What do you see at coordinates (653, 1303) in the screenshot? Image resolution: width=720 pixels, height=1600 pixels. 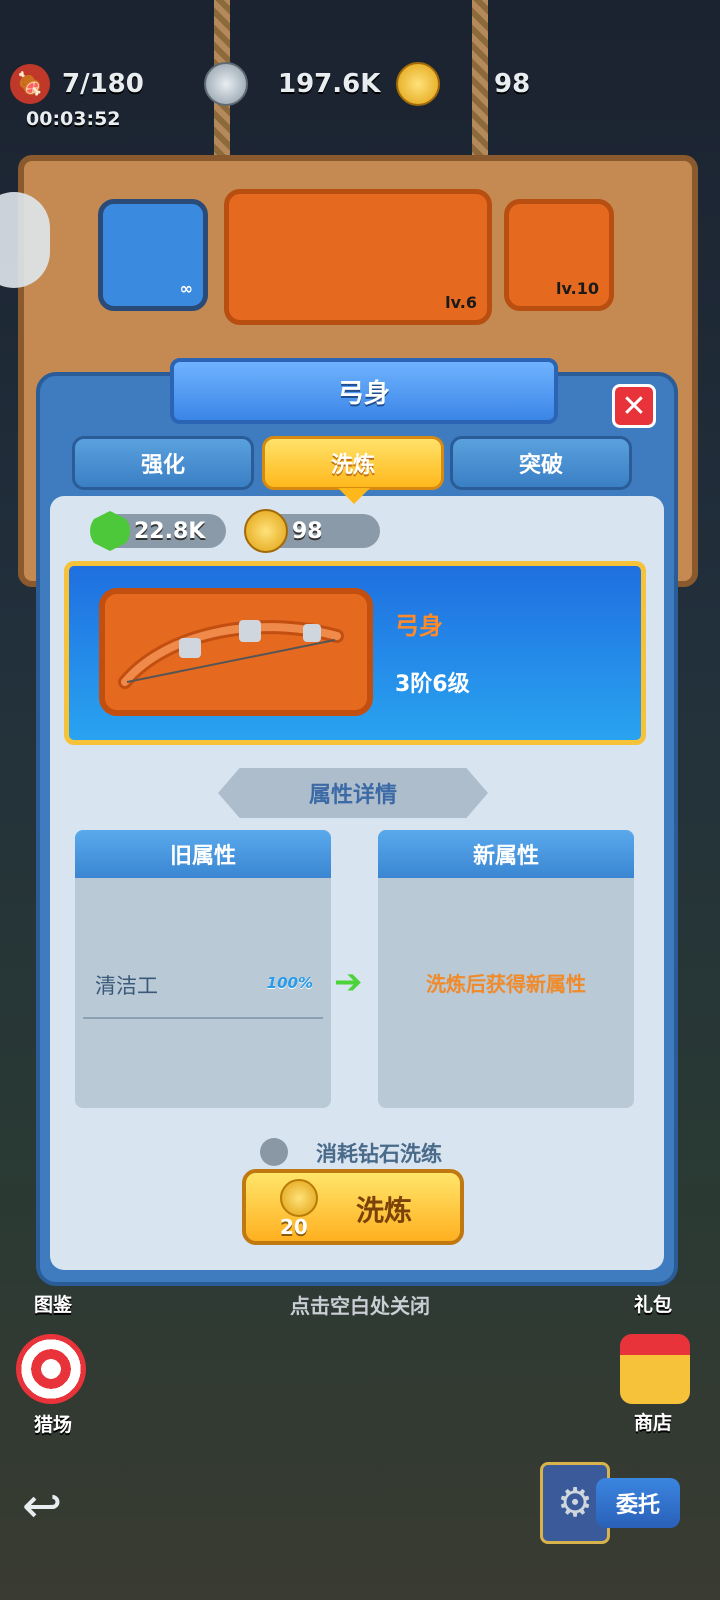 I see `gift-pack-label: 礼包` at bounding box center [653, 1303].